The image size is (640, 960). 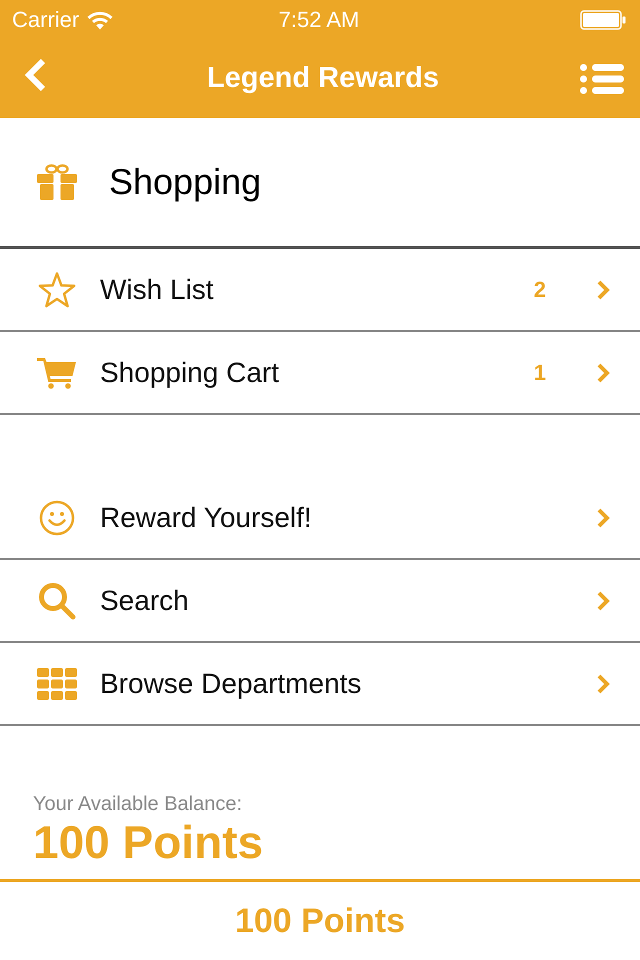 I want to click on points-total: 100 Points, so click(x=320, y=921).